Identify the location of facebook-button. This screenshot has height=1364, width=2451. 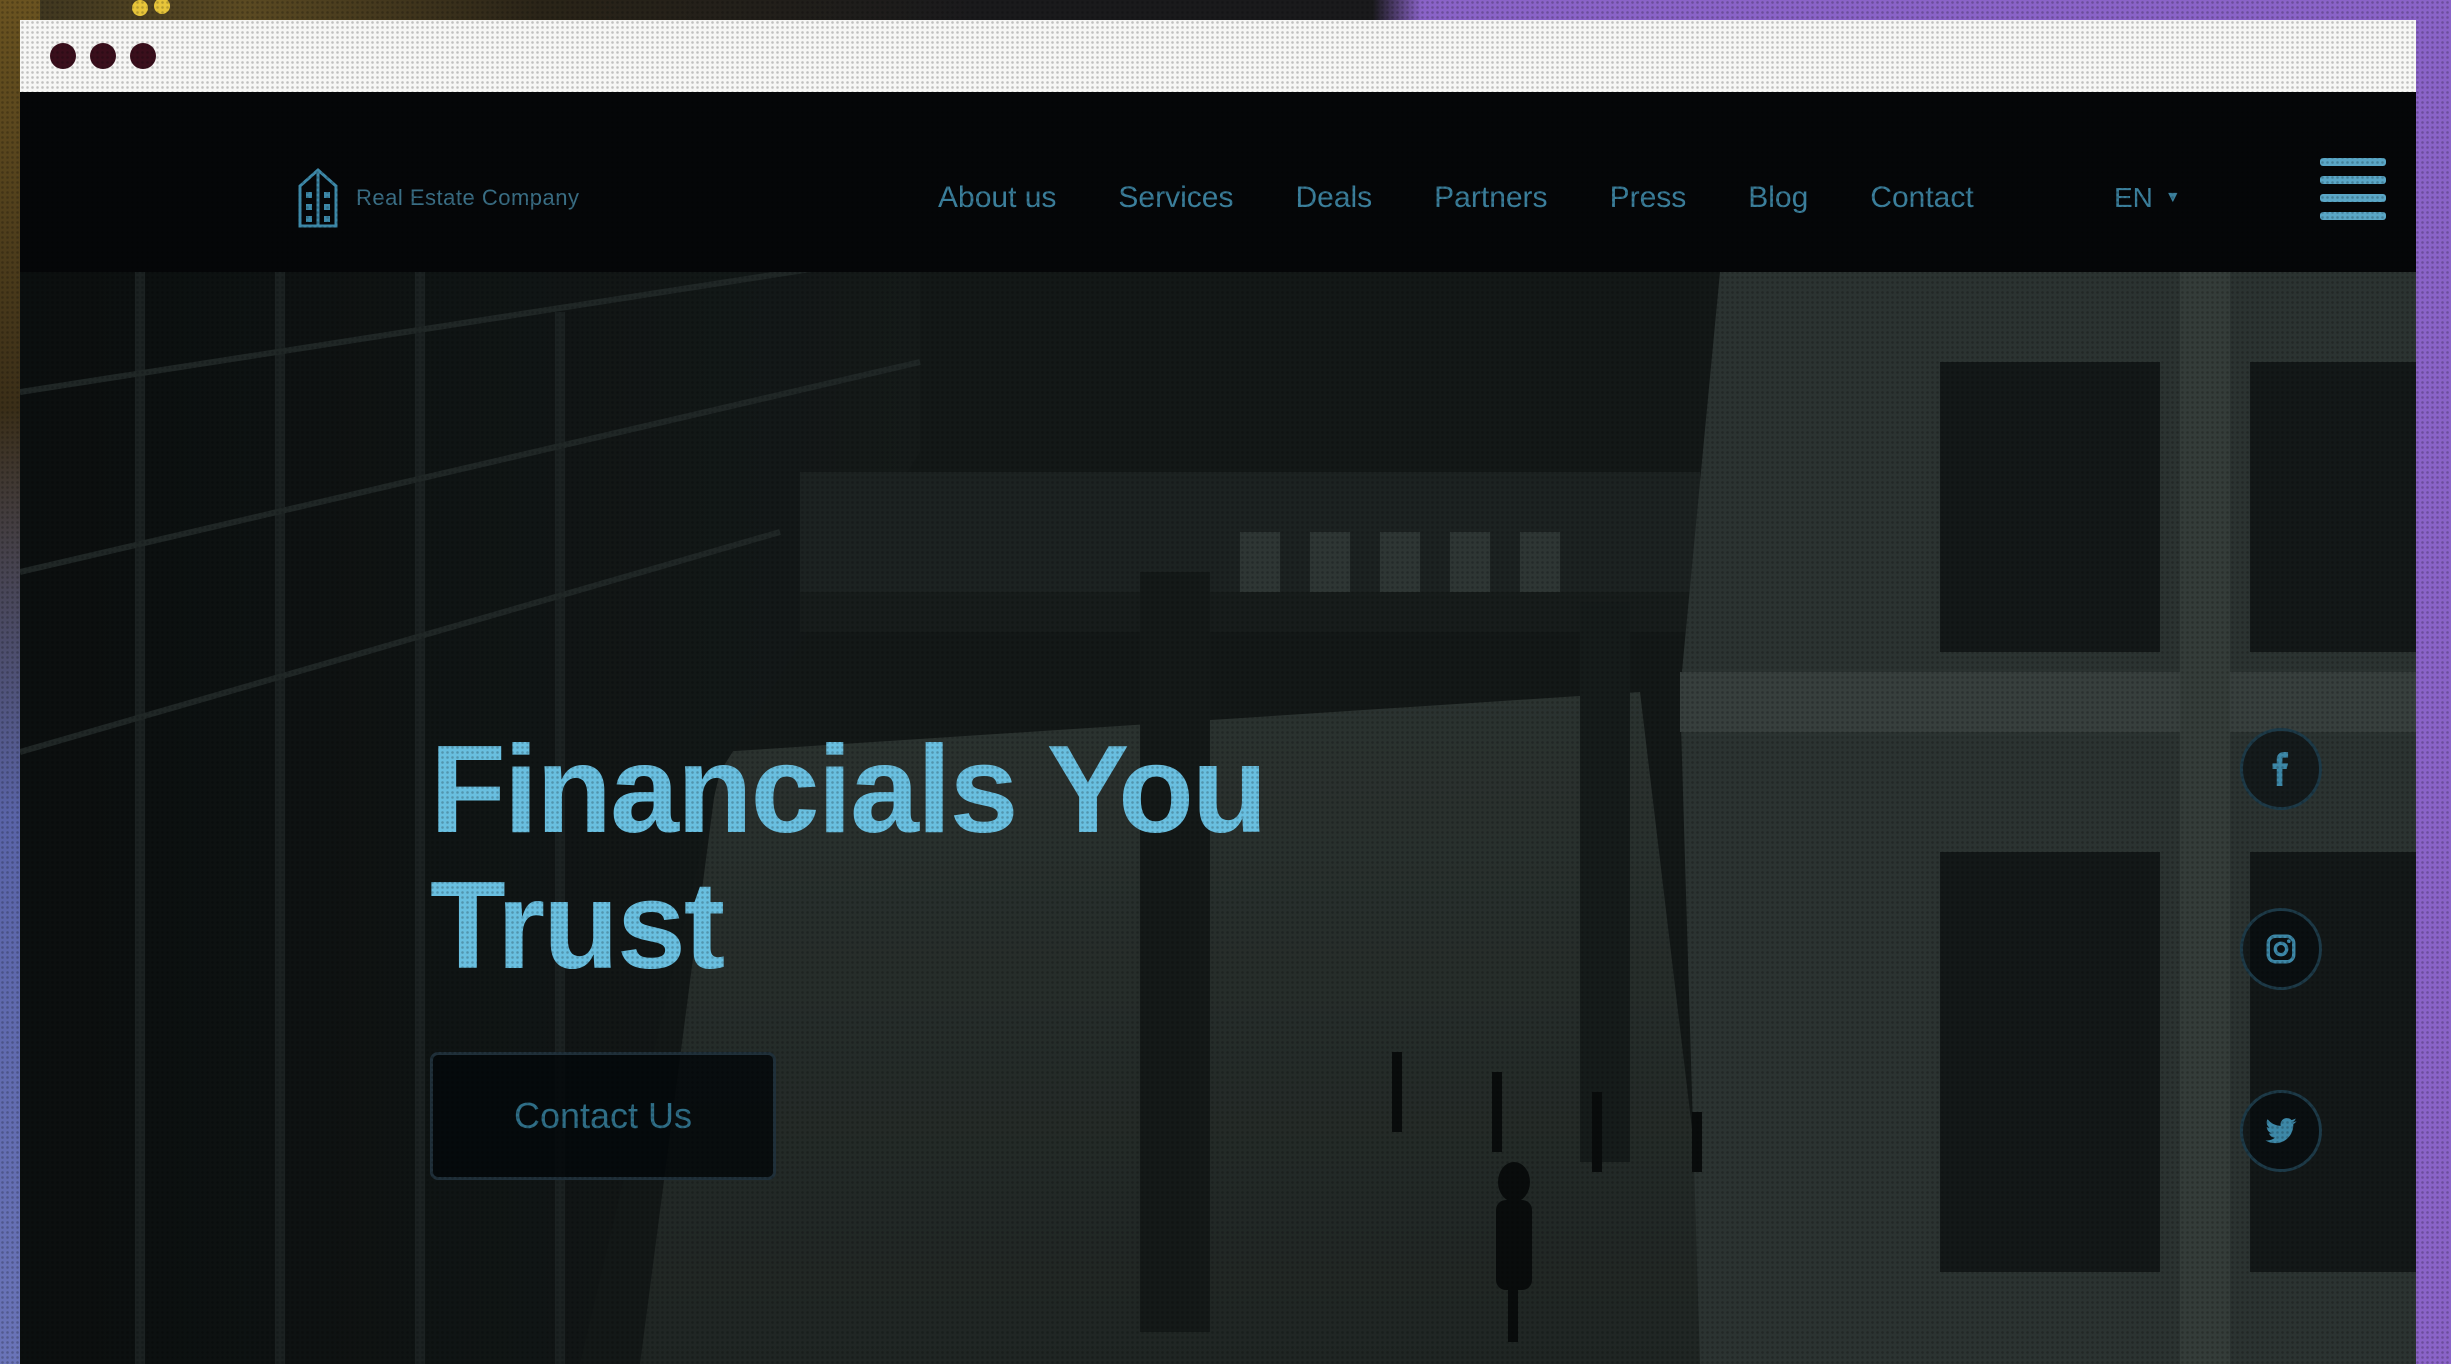
(2281, 769).